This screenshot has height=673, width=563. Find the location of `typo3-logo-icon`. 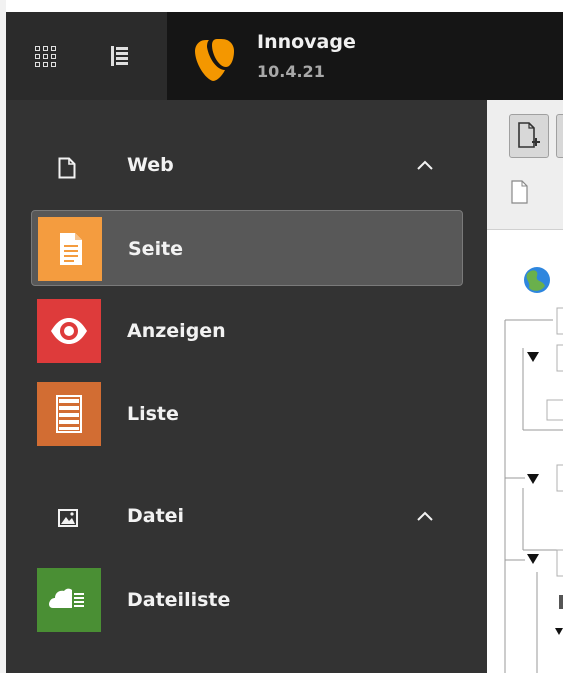

typo3-logo-icon is located at coordinates (215, 60).